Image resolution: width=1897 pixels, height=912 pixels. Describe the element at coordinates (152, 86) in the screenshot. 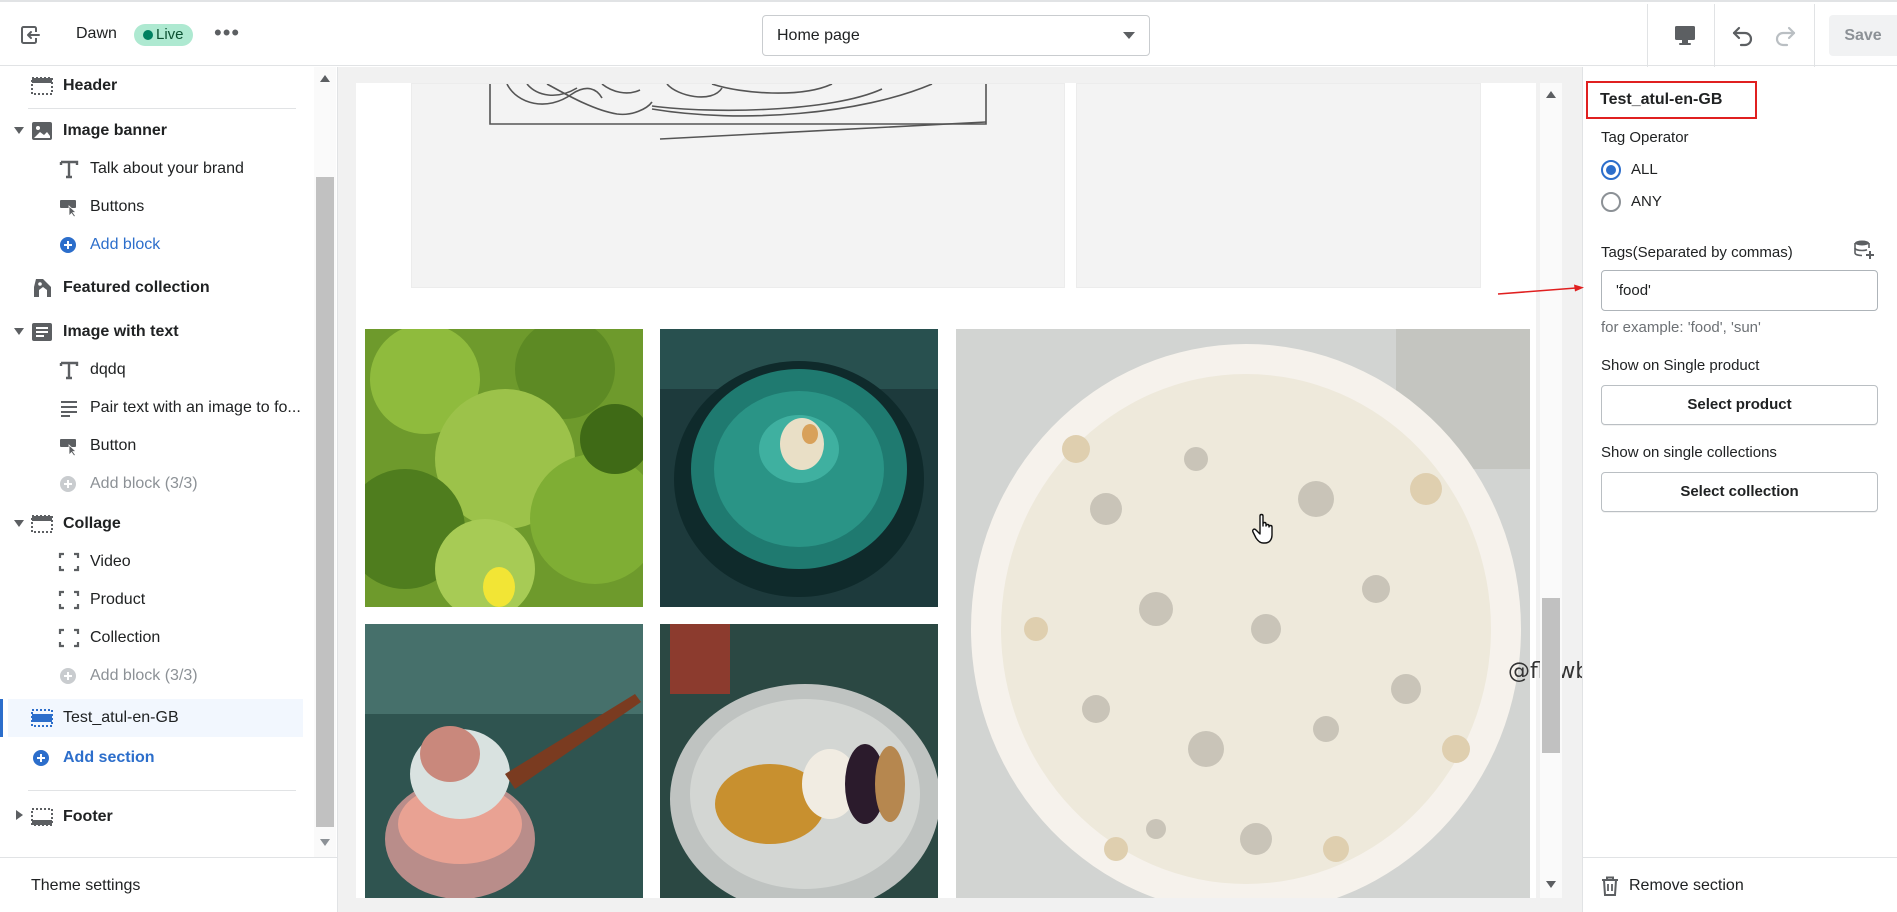

I see `section-header: Header` at that location.